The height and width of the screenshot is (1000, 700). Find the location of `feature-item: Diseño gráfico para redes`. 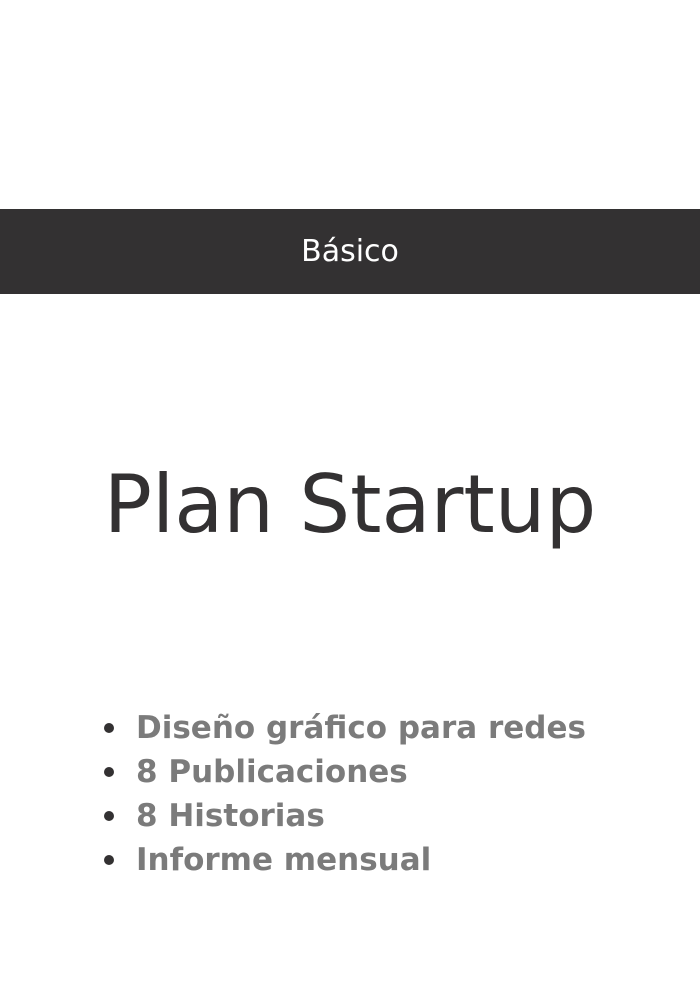

feature-item: Diseño gráfico para redes is located at coordinates (345, 728).